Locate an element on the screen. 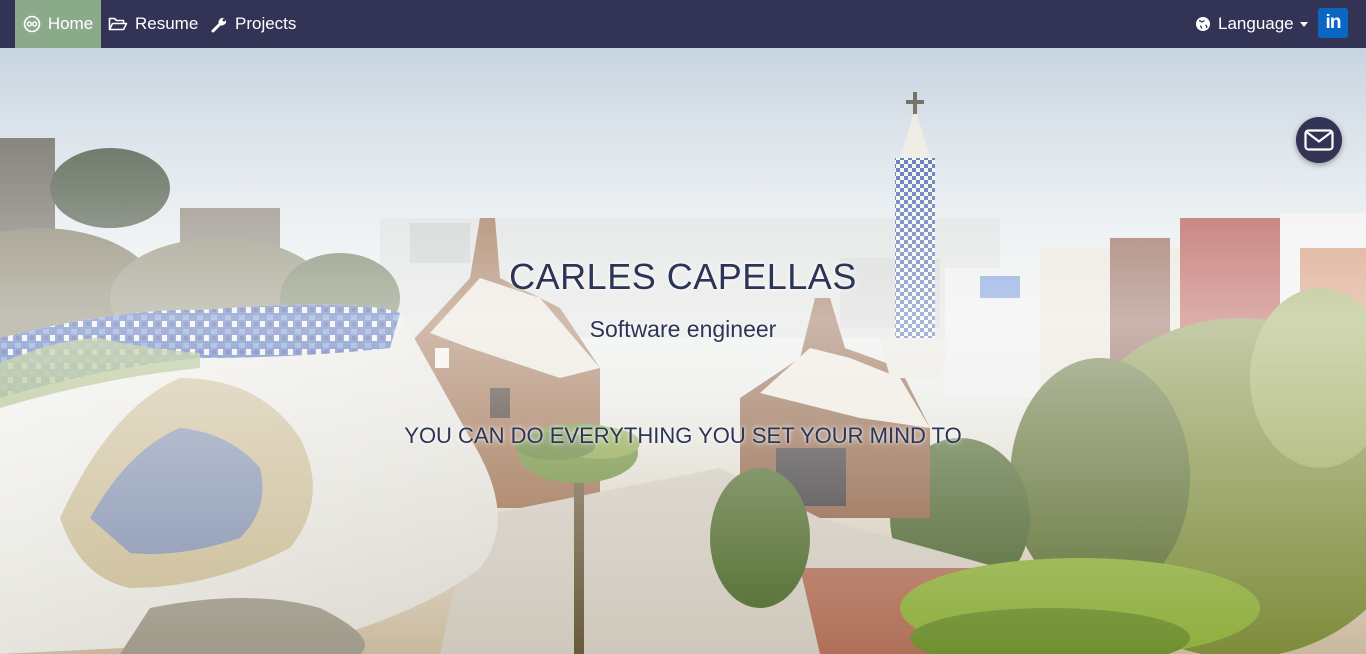 The width and height of the screenshot is (1366, 654). envelope-icon is located at coordinates (1319, 140).